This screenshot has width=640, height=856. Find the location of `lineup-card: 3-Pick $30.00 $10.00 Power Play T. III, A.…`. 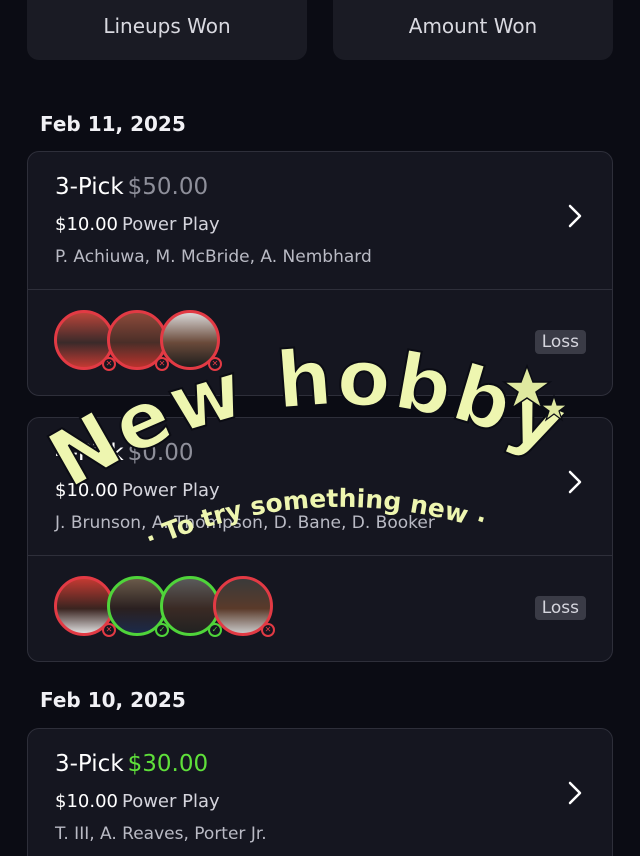

lineup-card: 3-Pick $30.00 $10.00 Power Play T. III, A.… is located at coordinates (320, 792).